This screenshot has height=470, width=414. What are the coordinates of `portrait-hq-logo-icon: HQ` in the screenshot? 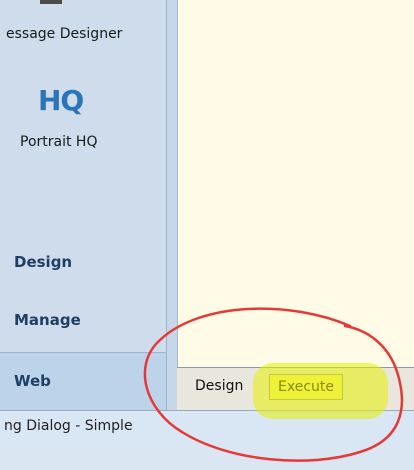 It's located at (61, 100).